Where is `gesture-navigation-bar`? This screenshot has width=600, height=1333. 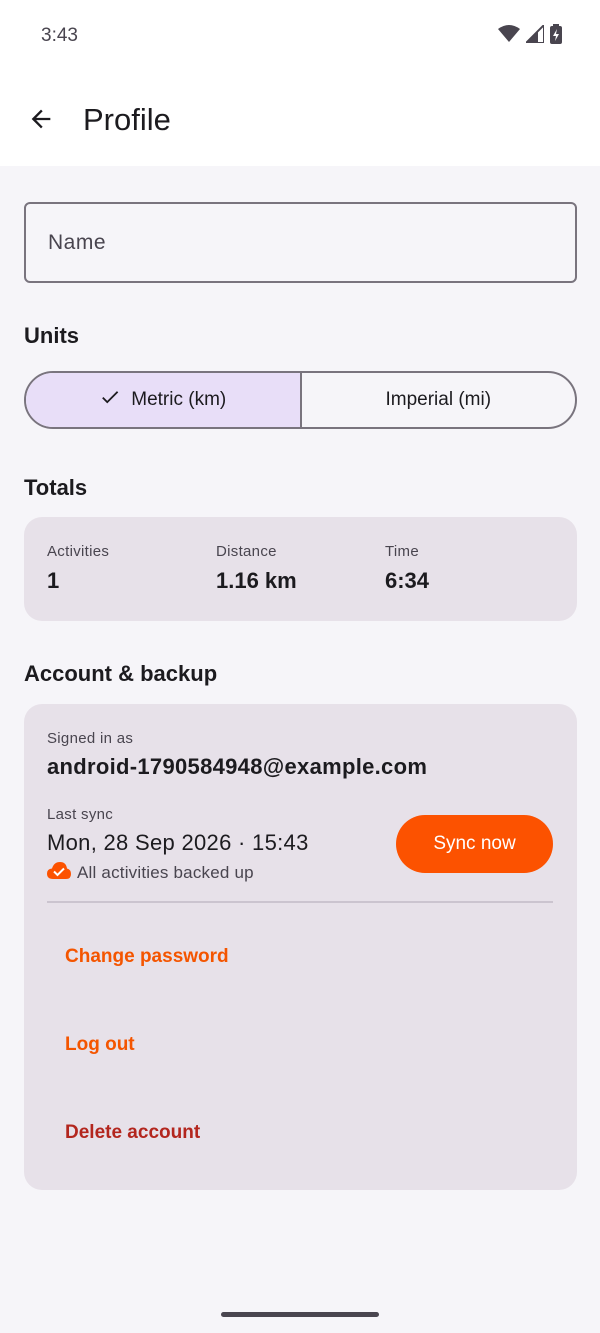
gesture-navigation-bar is located at coordinates (300, 1314).